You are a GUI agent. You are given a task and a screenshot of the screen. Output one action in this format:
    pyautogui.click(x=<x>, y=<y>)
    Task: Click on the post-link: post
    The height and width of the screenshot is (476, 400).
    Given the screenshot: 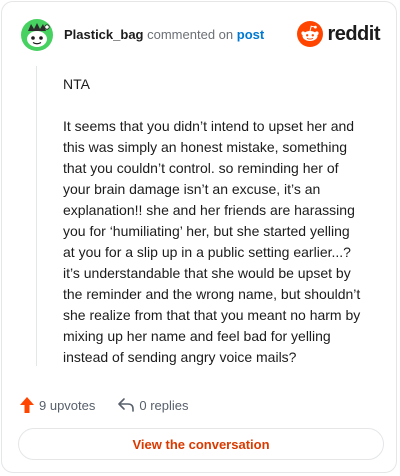 What is the action you would take?
    pyautogui.click(x=250, y=34)
    